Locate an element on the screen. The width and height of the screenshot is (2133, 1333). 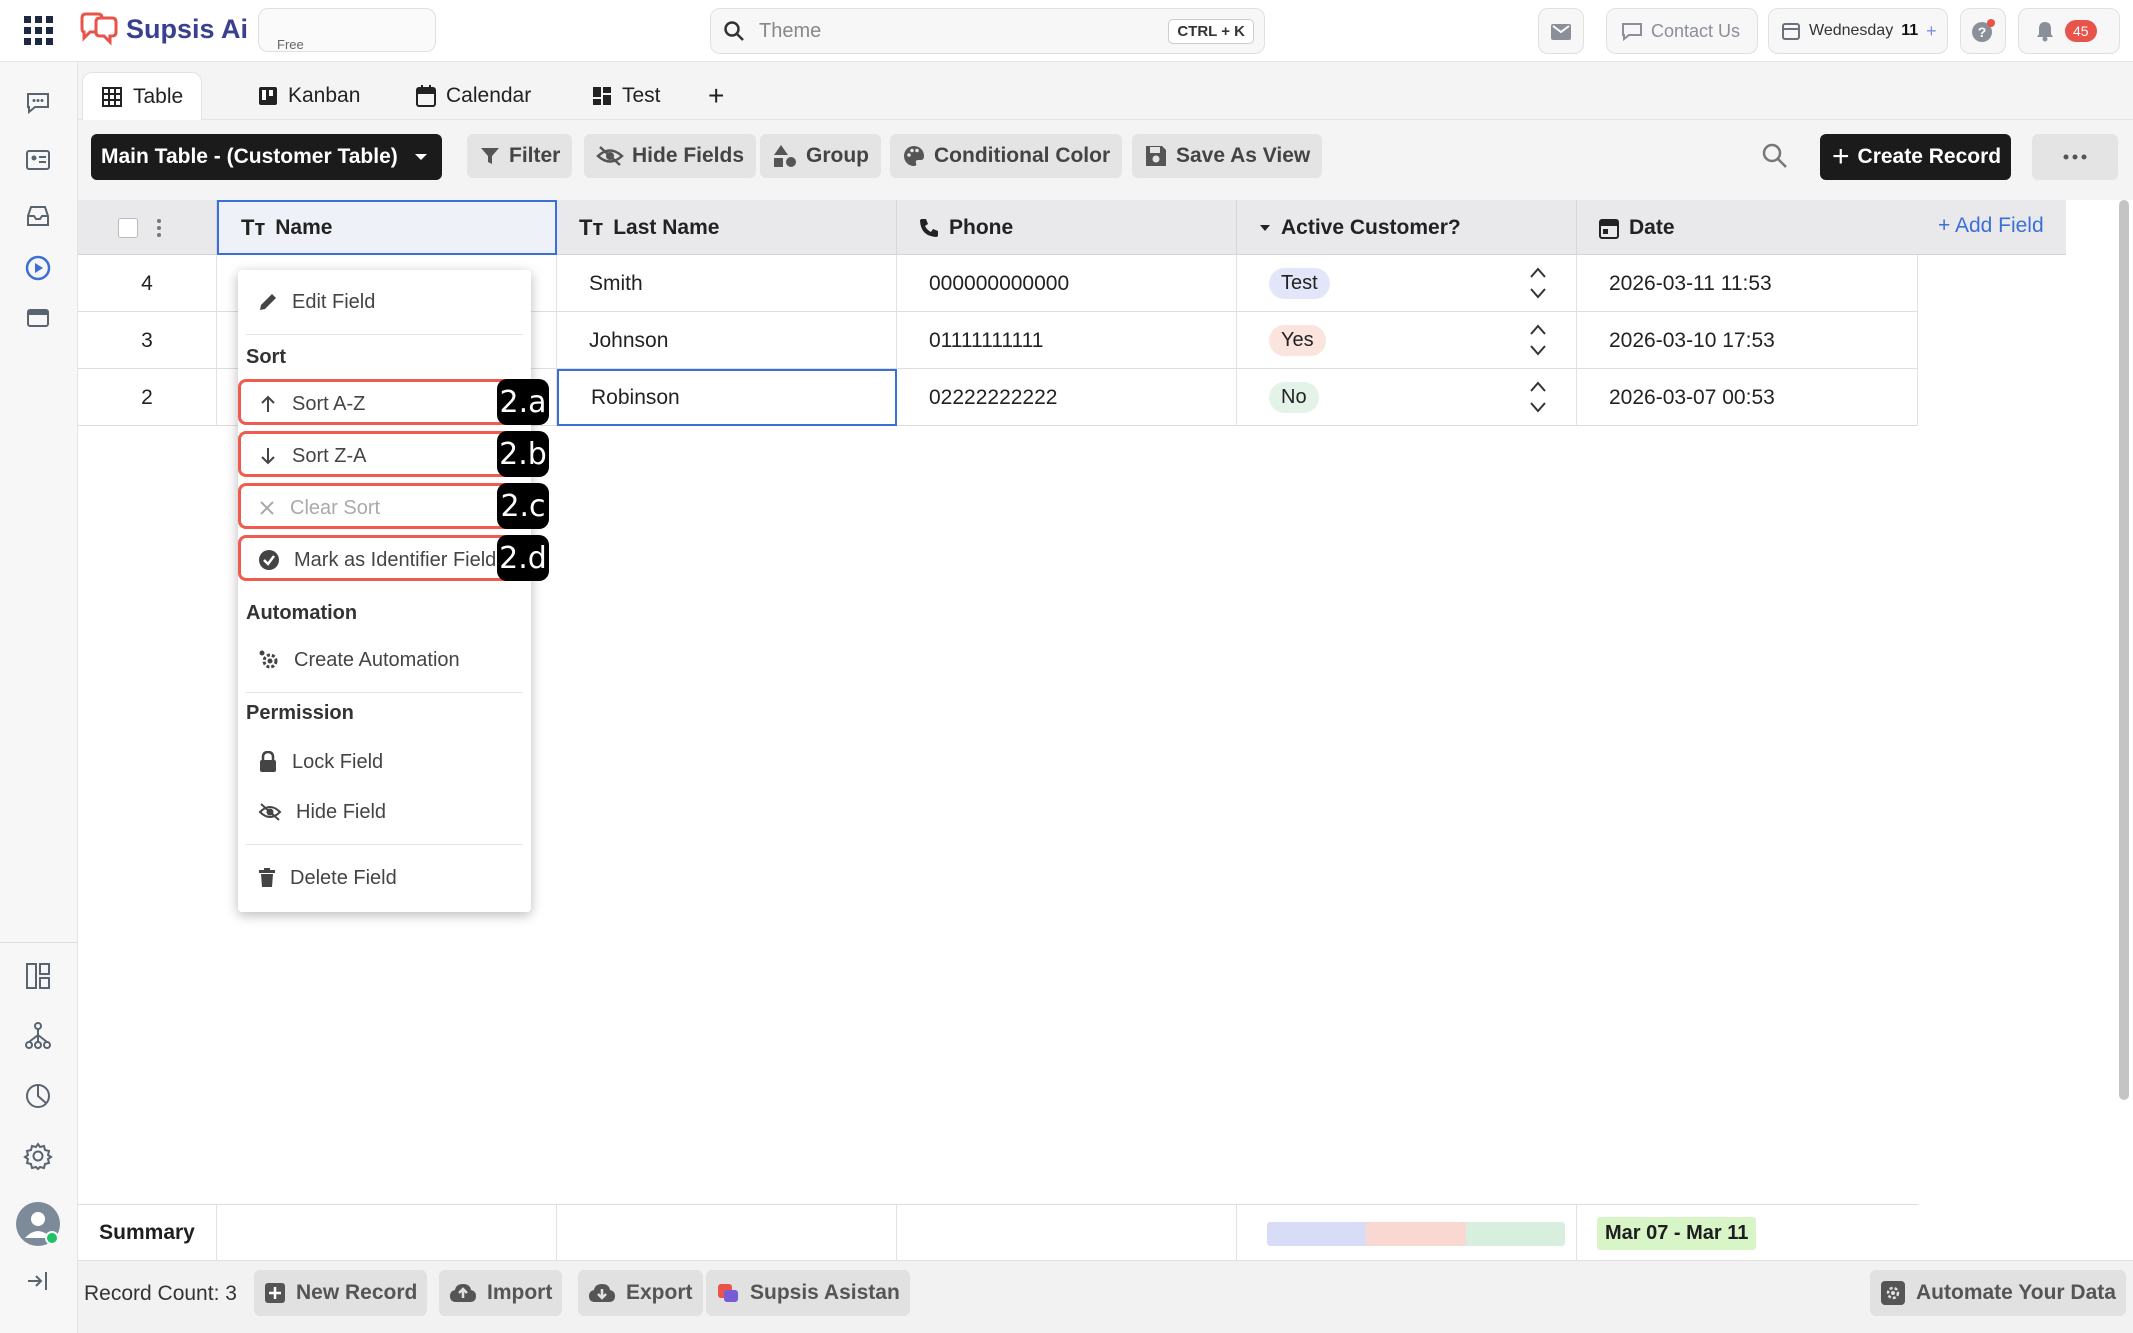
import-button: Import is located at coordinates (501, 1293).